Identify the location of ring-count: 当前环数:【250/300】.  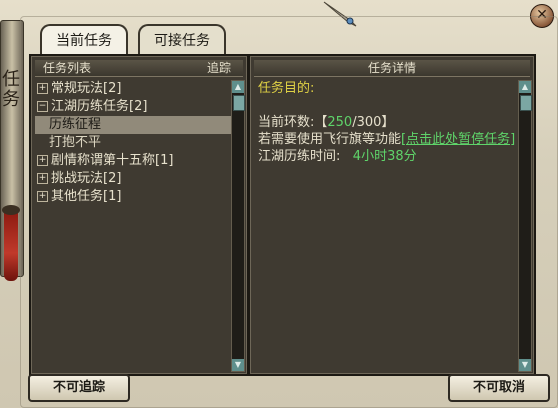
(326, 122).